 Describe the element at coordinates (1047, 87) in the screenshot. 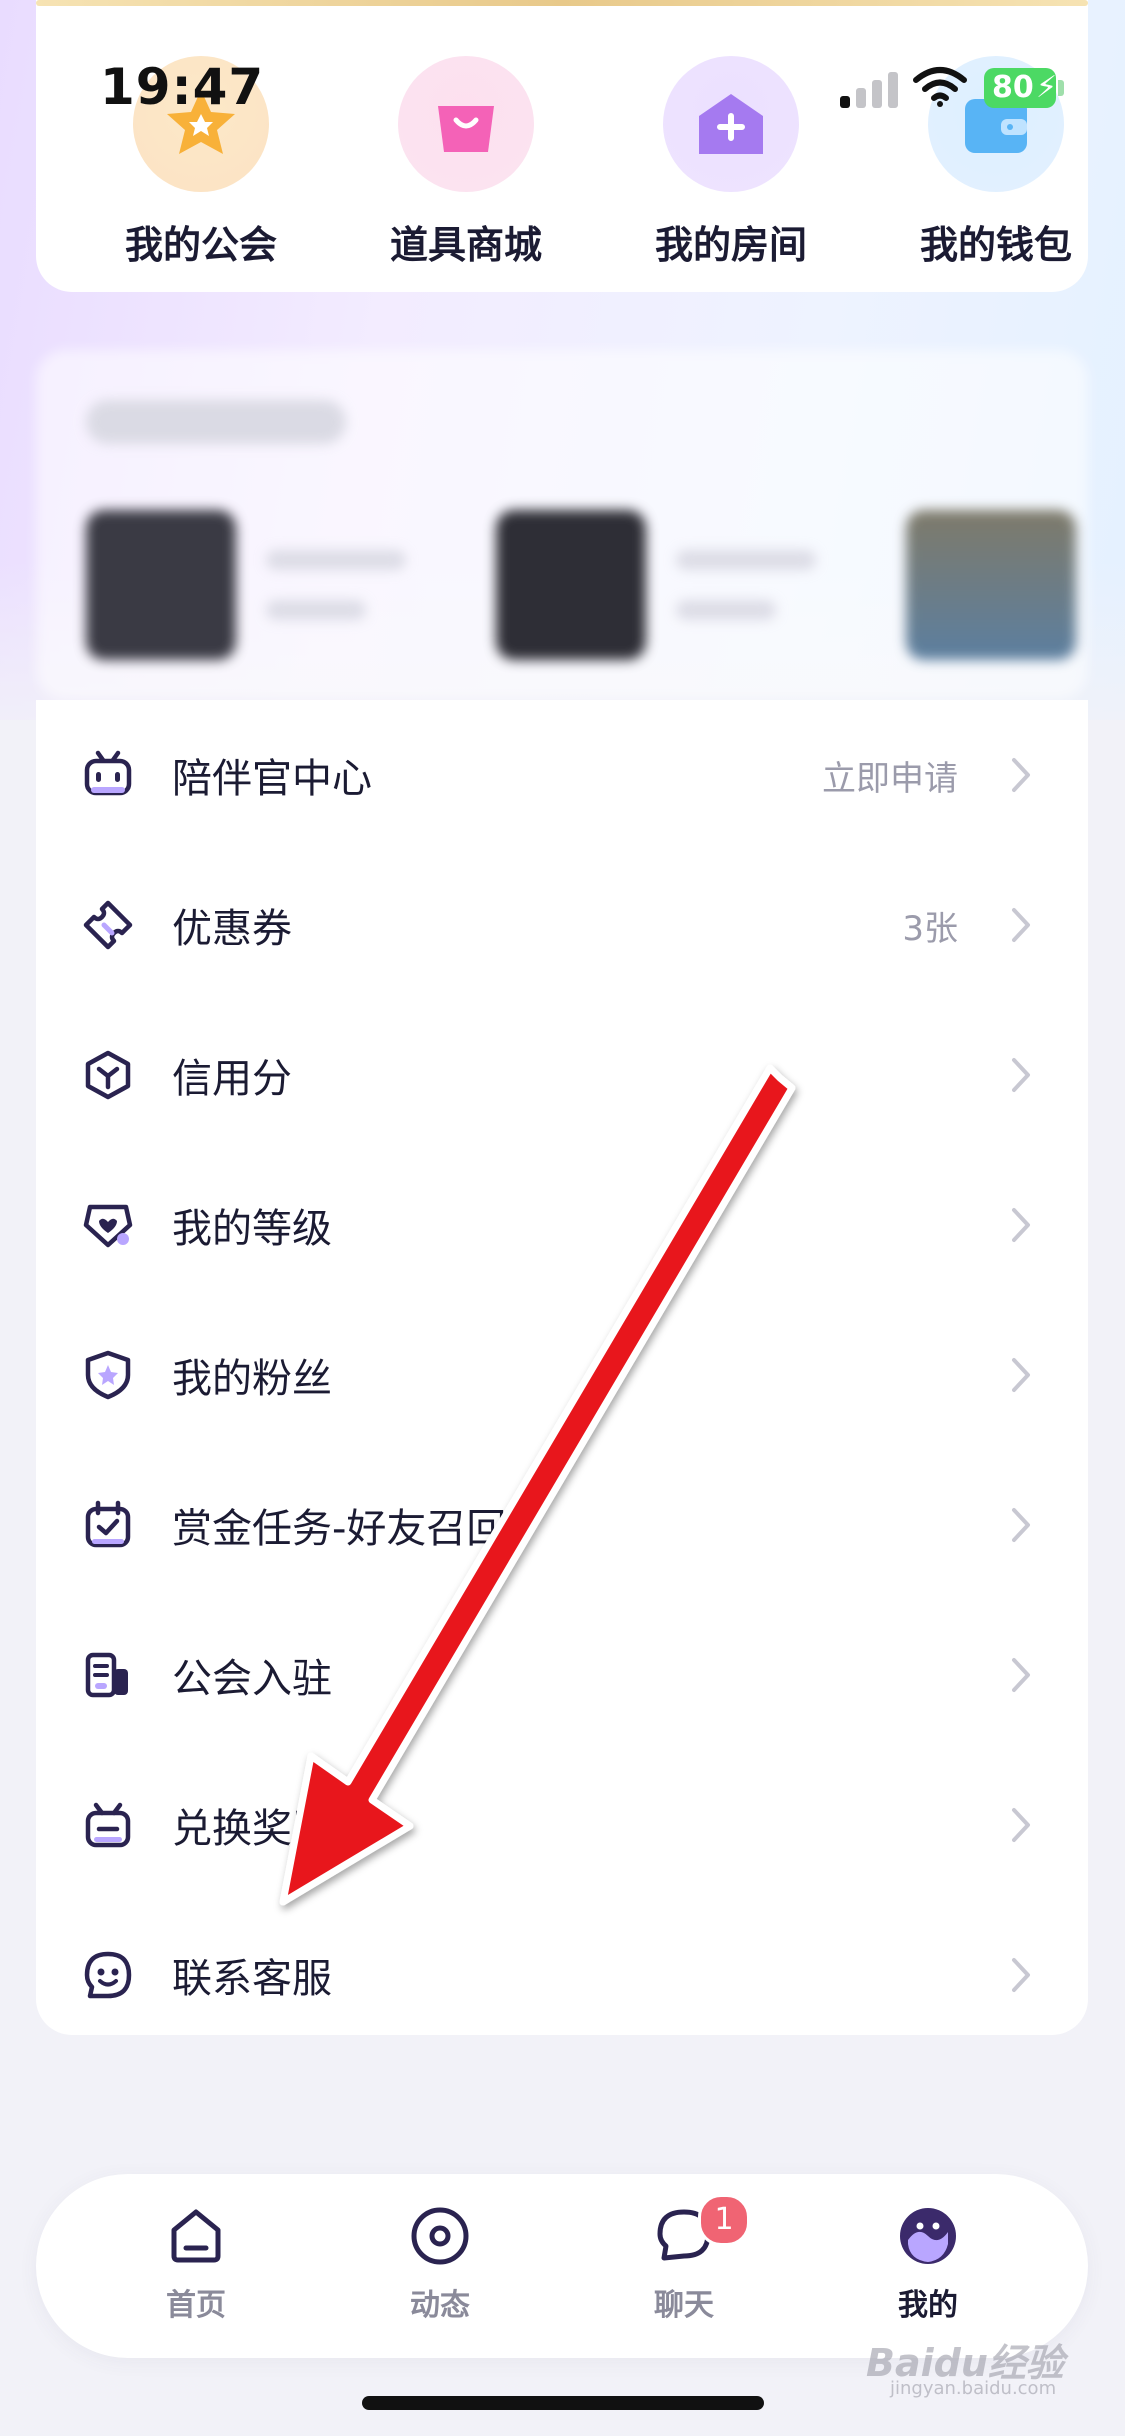

I see `charging-bolt-icon: ⚡` at that location.